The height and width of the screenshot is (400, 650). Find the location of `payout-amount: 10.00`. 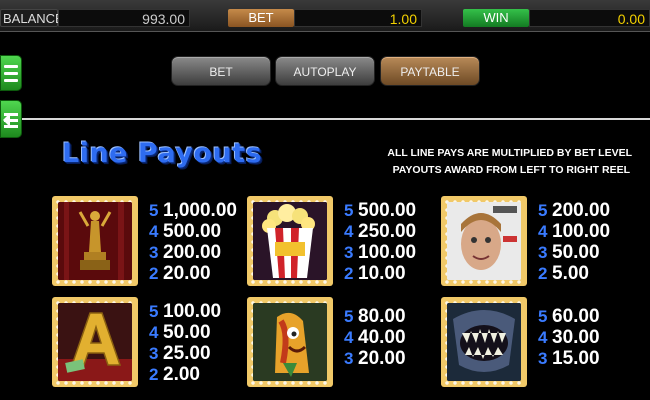

payout-amount: 10.00 is located at coordinates (382, 273).